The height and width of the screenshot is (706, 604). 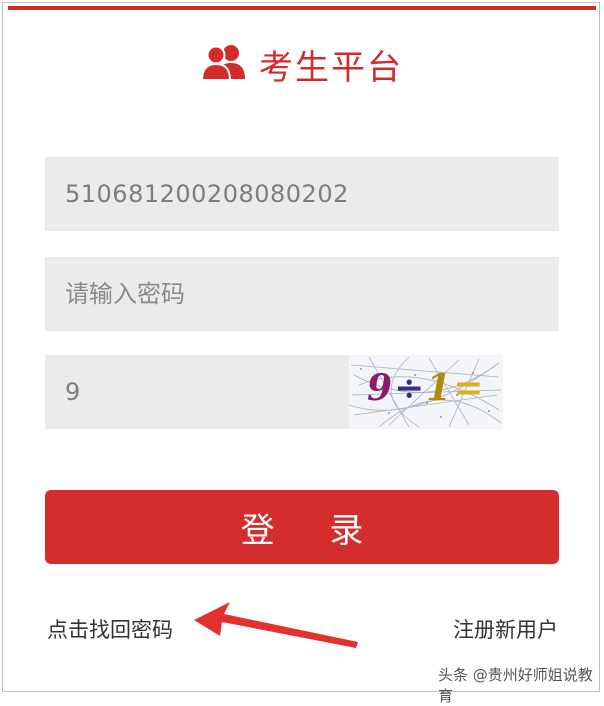 I want to click on users-icon, so click(x=223, y=64).